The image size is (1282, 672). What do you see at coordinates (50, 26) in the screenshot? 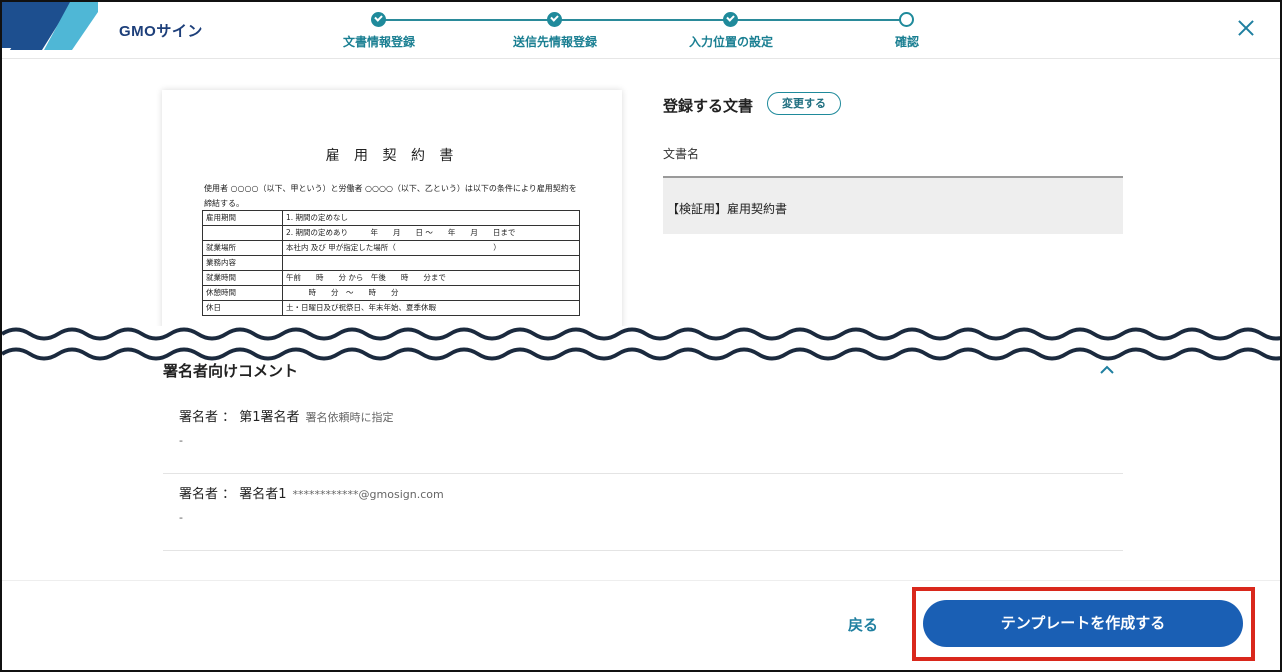
I see `brand-logo-mark` at bounding box center [50, 26].